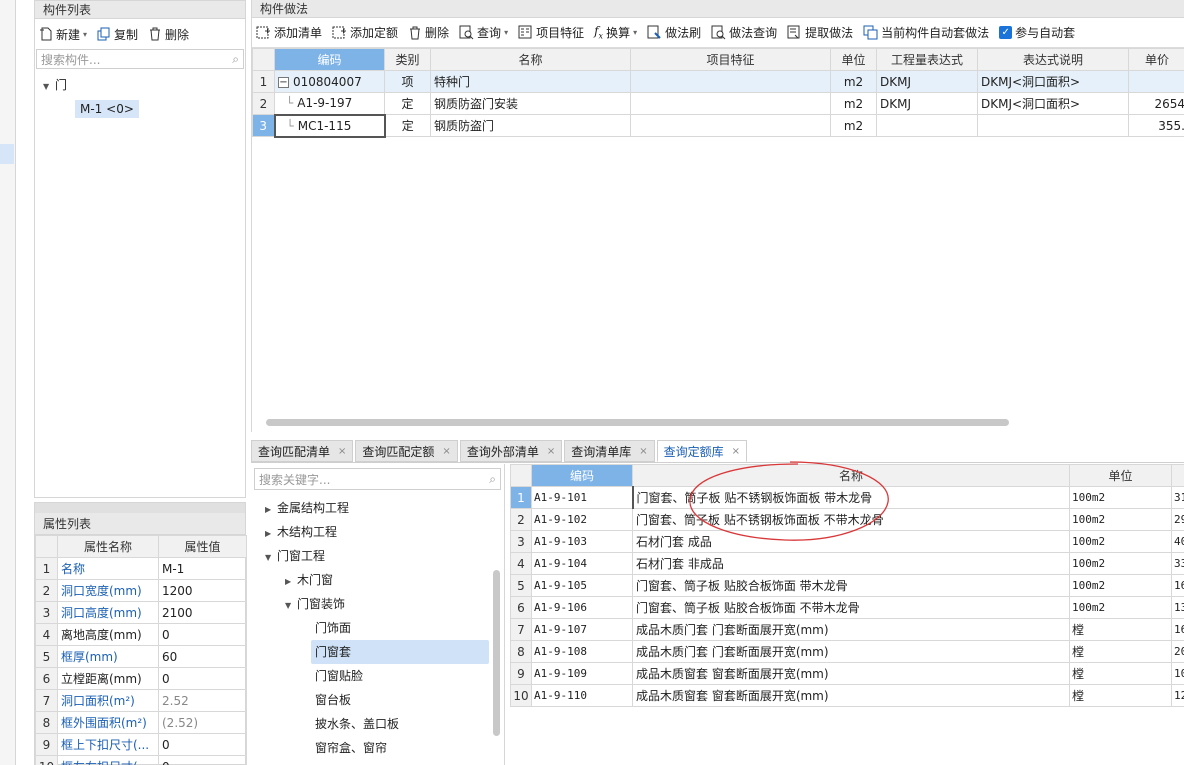 The height and width of the screenshot is (765, 1184). What do you see at coordinates (141, 568) in the screenshot?
I see `table-row: 1 名称 M-1` at bounding box center [141, 568].